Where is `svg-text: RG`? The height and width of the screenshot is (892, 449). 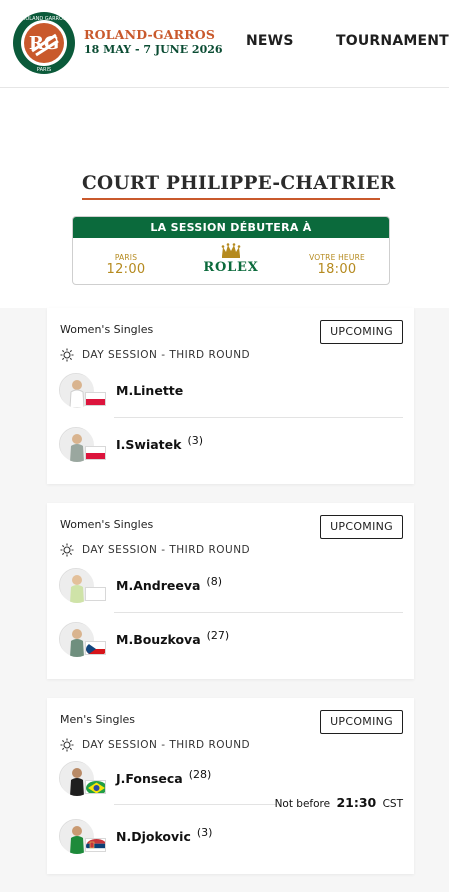 svg-text: RG is located at coordinates (44, 43).